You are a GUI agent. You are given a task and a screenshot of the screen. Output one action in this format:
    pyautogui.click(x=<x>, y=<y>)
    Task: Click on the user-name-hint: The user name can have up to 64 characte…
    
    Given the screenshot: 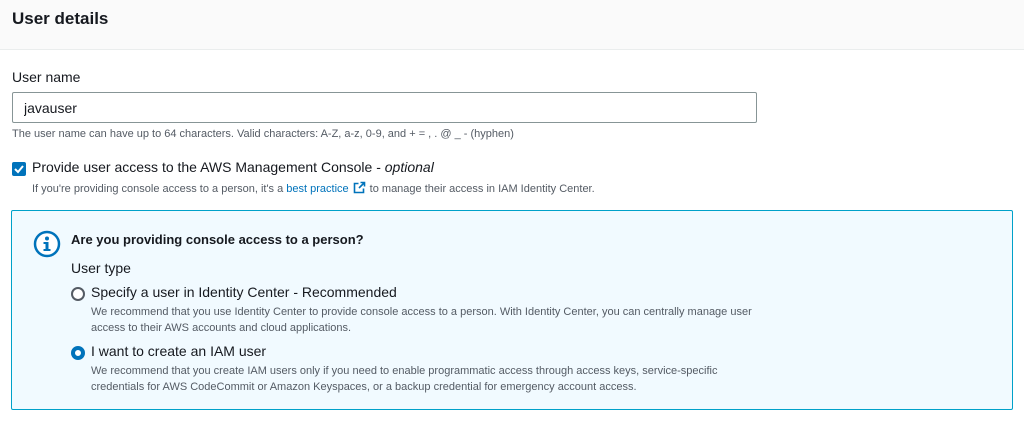 What is the action you would take?
    pyautogui.click(x=263, y=134)
    